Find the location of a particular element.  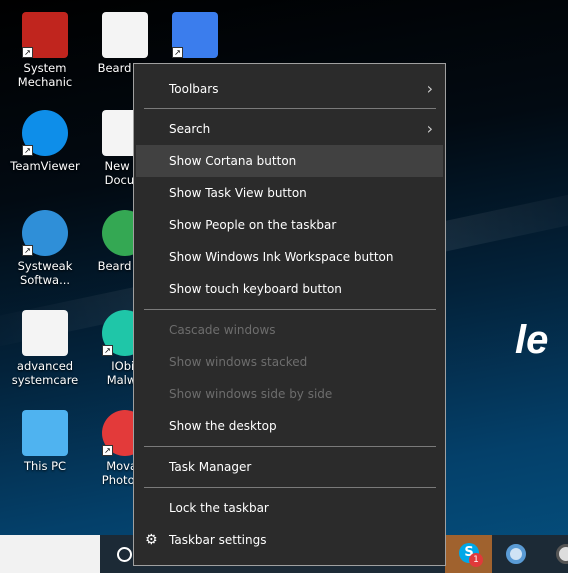

desktop-icon-label: TeamViewer is located at coordinates (45, 166).